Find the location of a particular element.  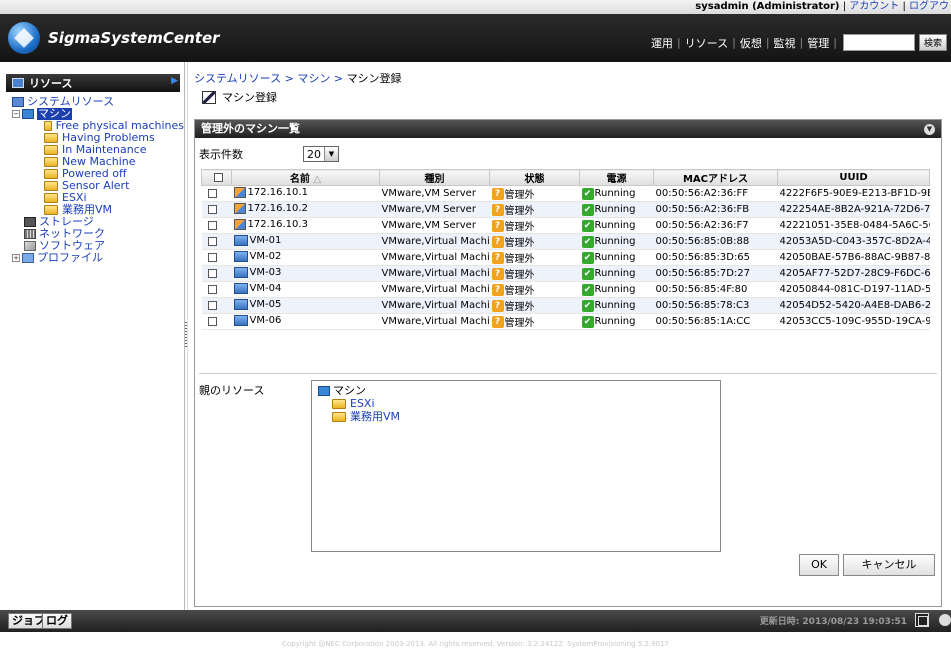

breadcrumb: システムリソース > マシン > マシン登録 is located at coordinates (298, 78).